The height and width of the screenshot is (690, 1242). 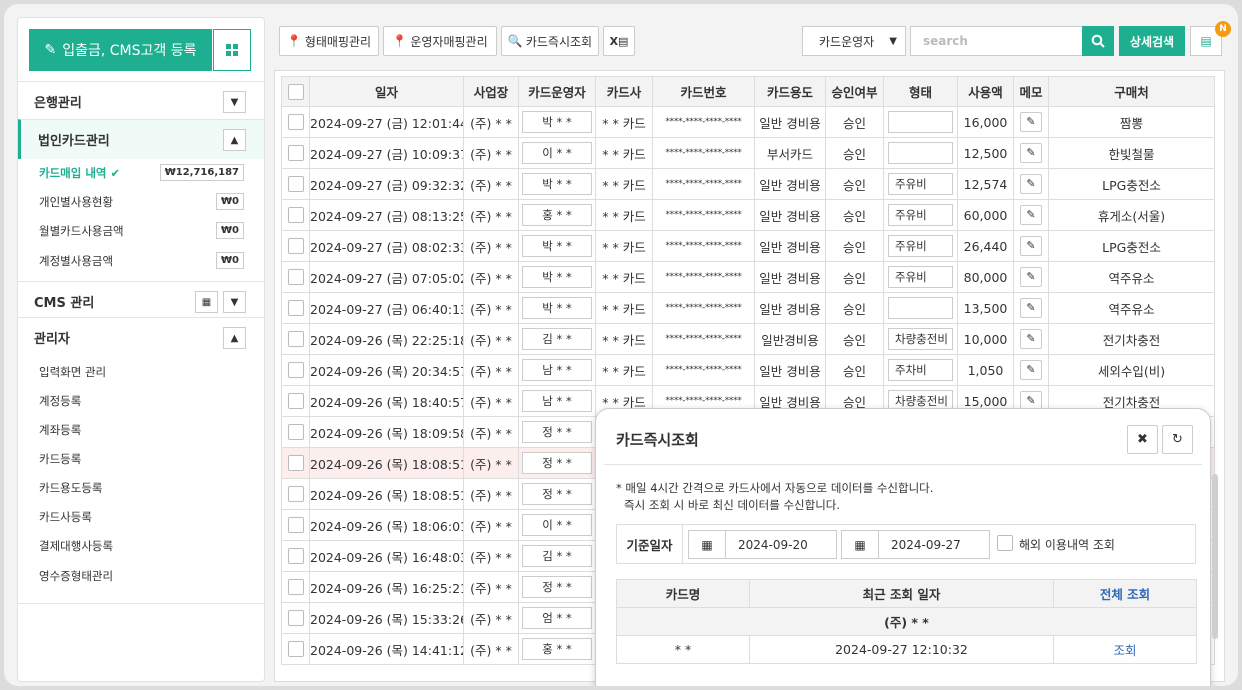 What do you see at coordinates (440, 41) in the screenshot?
I see `operator-mapping-button: 📍 운영자매핑관리` at bounding box center [440, 41].